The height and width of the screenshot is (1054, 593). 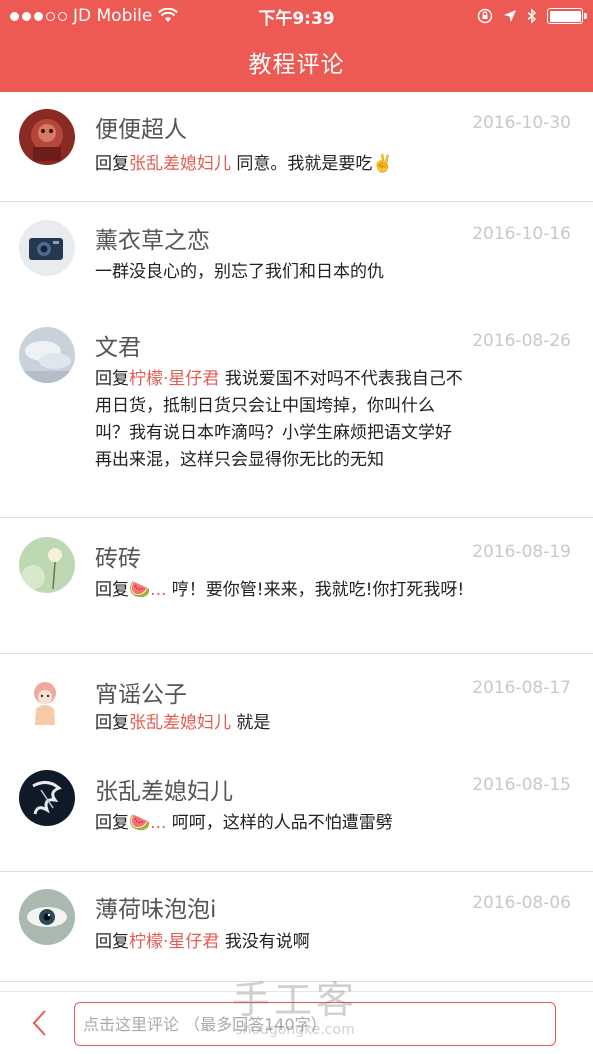 I want to click on comment-date: 2016-08-15, so click(x=521, y=785).